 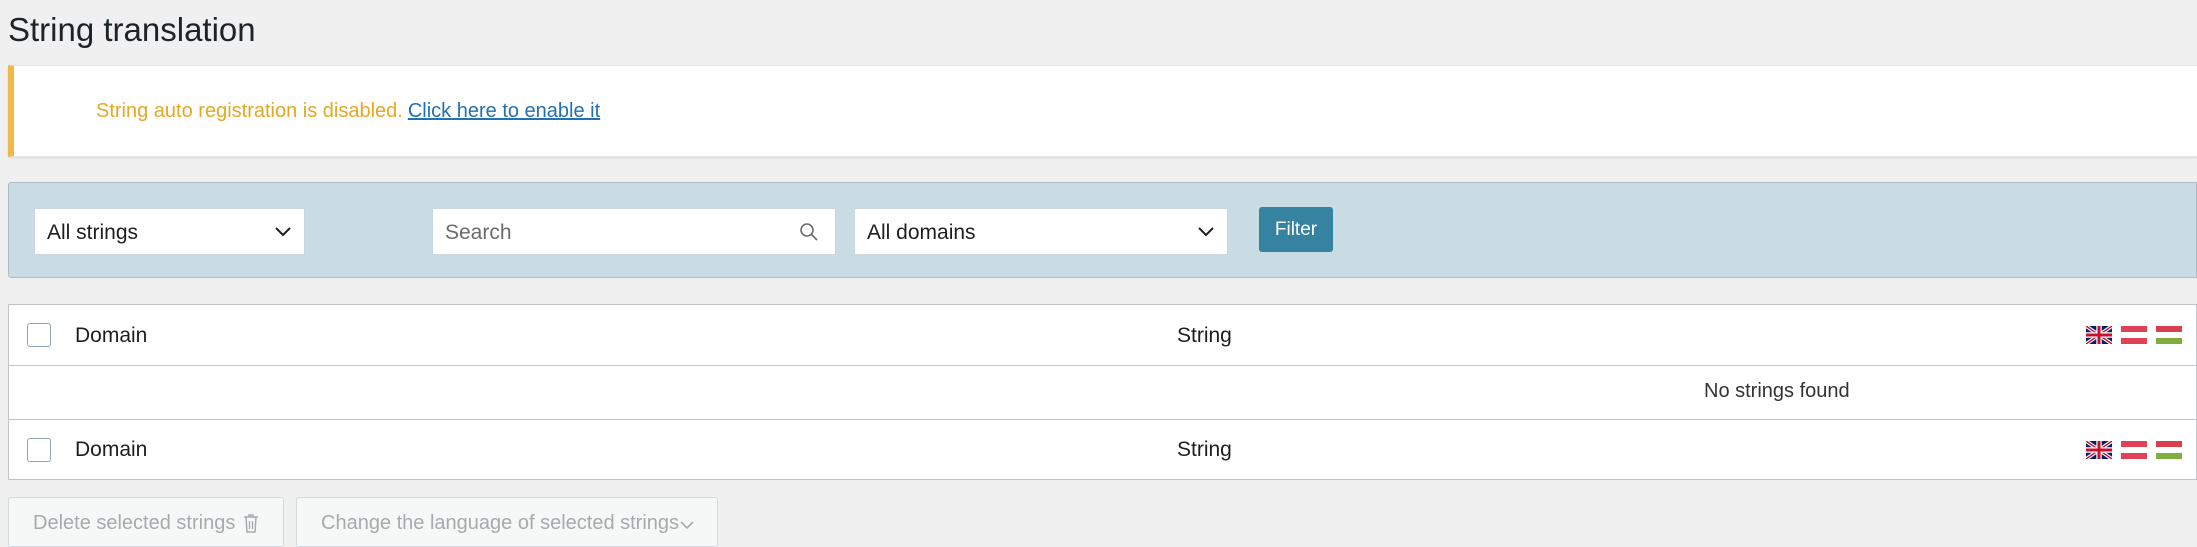 I want to click on search-placeholder: Search, so click(x=478, y=232).